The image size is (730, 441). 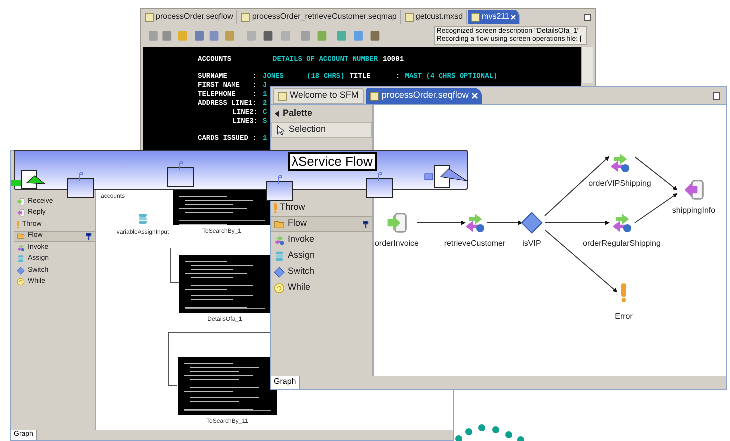 I want to click on start-node-icon, so click(x=29, y=180).